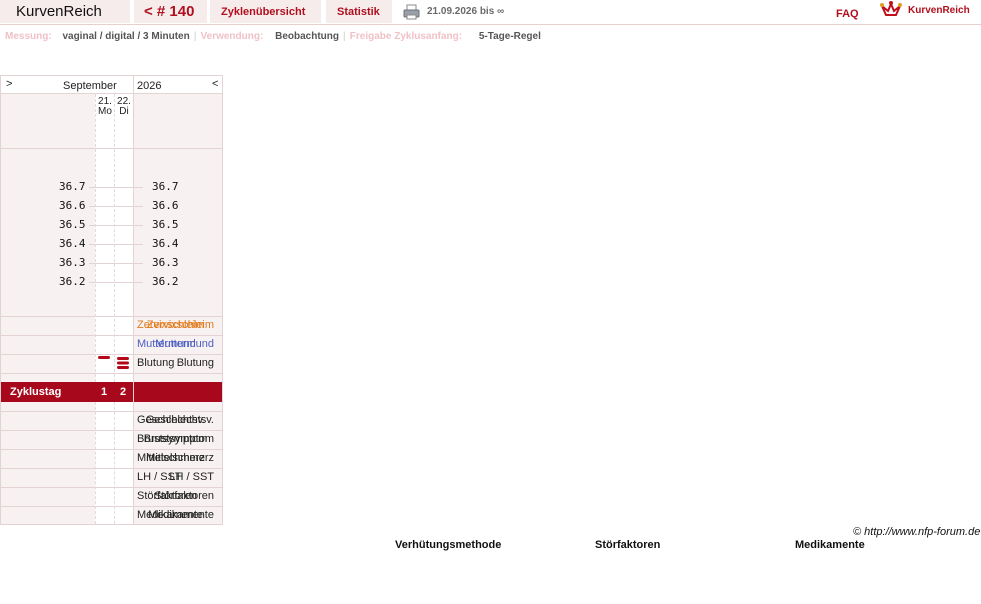 The image size is (981, 604). I want to click on day-header: 21. Mo, so click(105, 107).